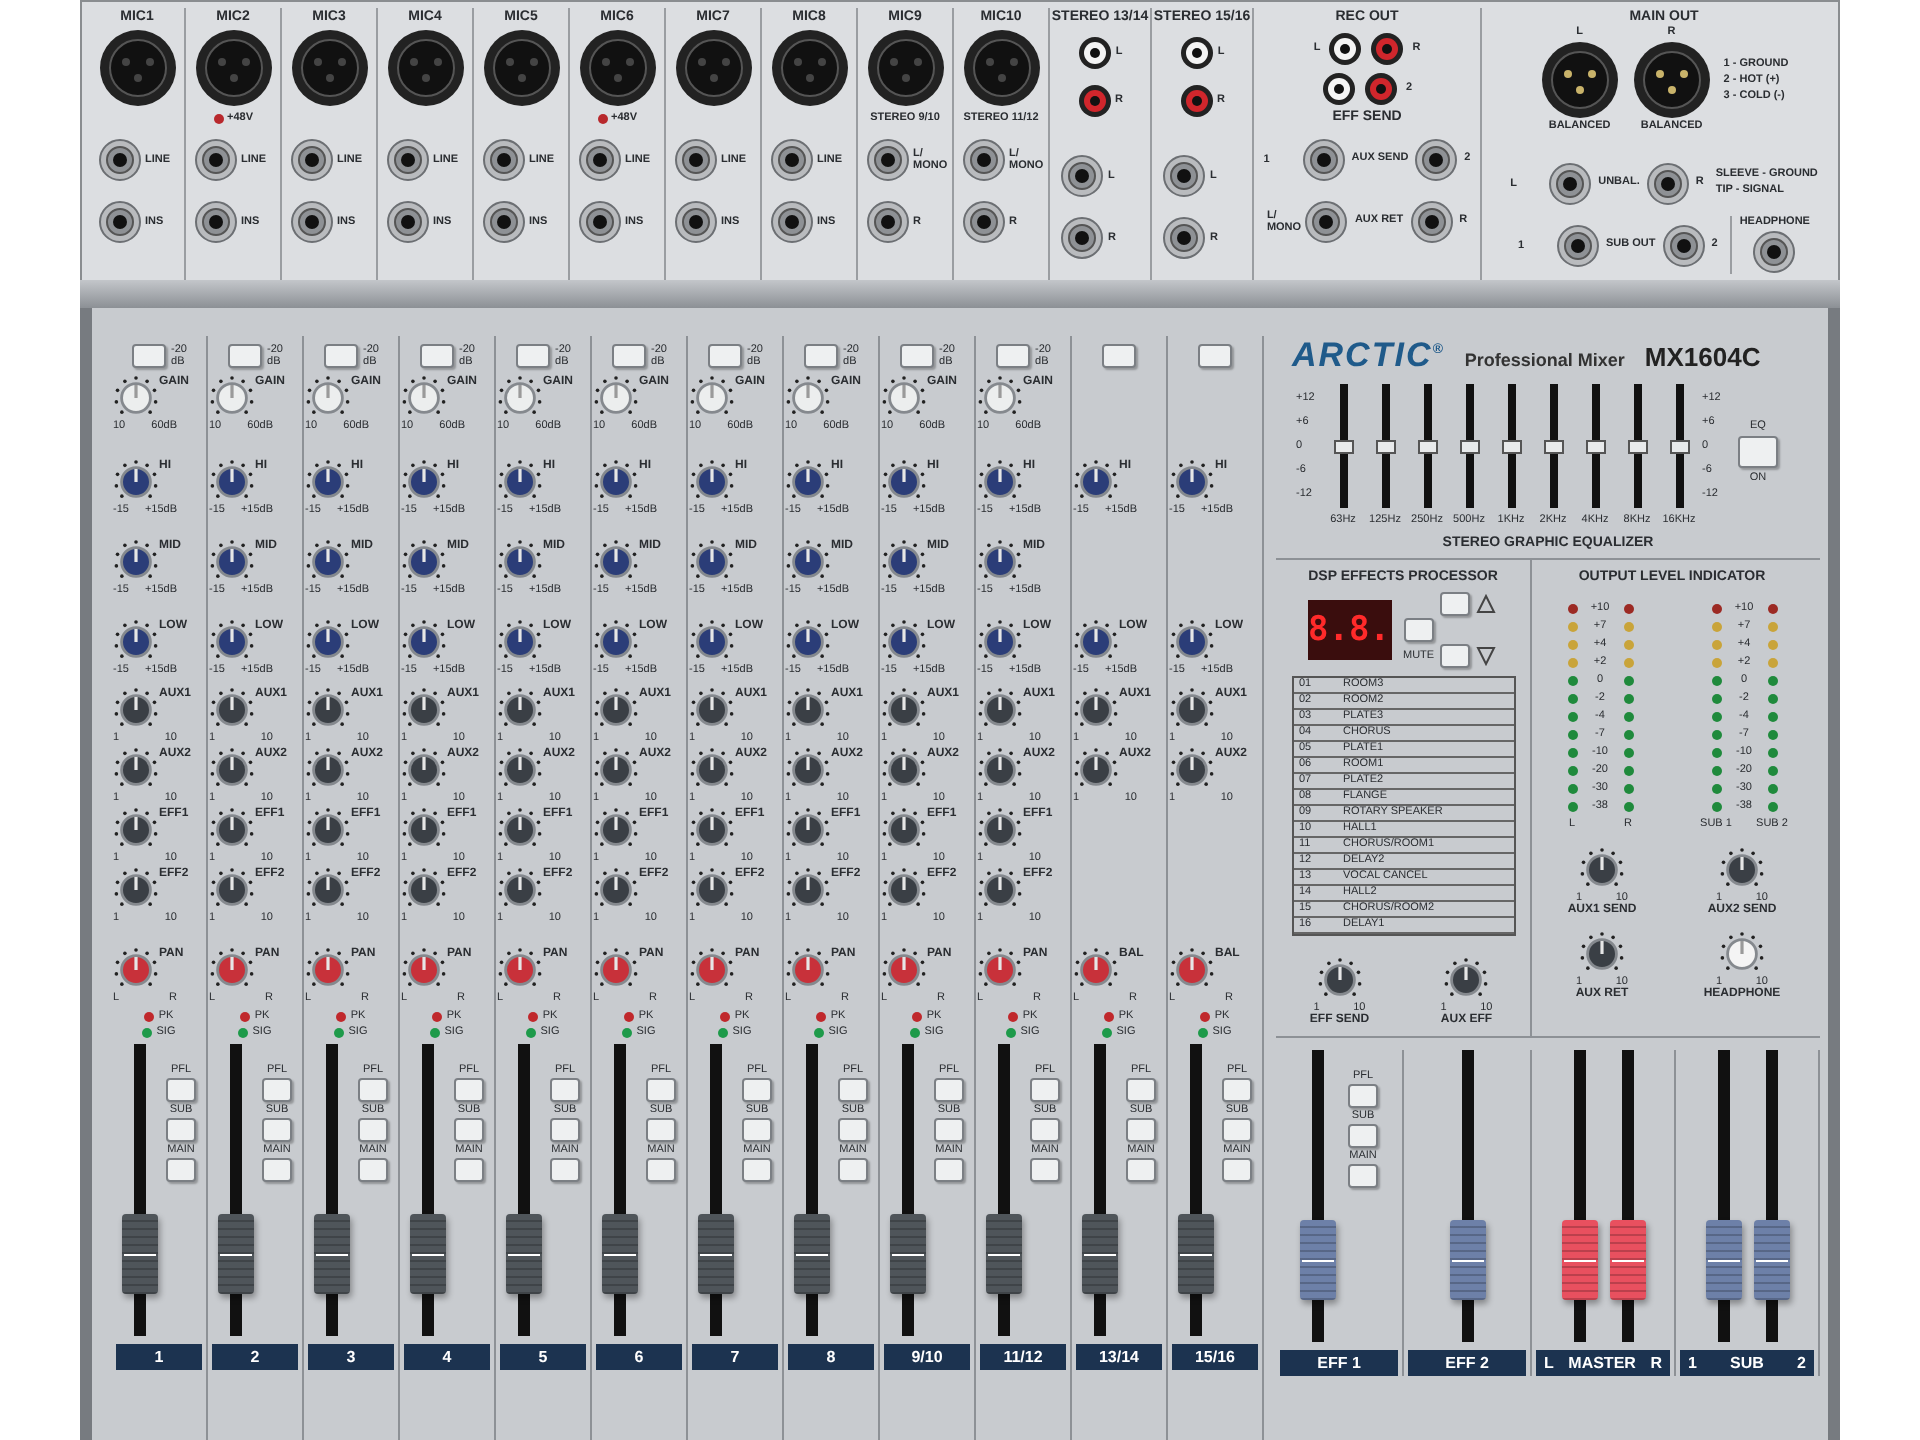  Describe the element at coordinates (1758, 452) in the screenshot. I see `eq-switch` at that location.